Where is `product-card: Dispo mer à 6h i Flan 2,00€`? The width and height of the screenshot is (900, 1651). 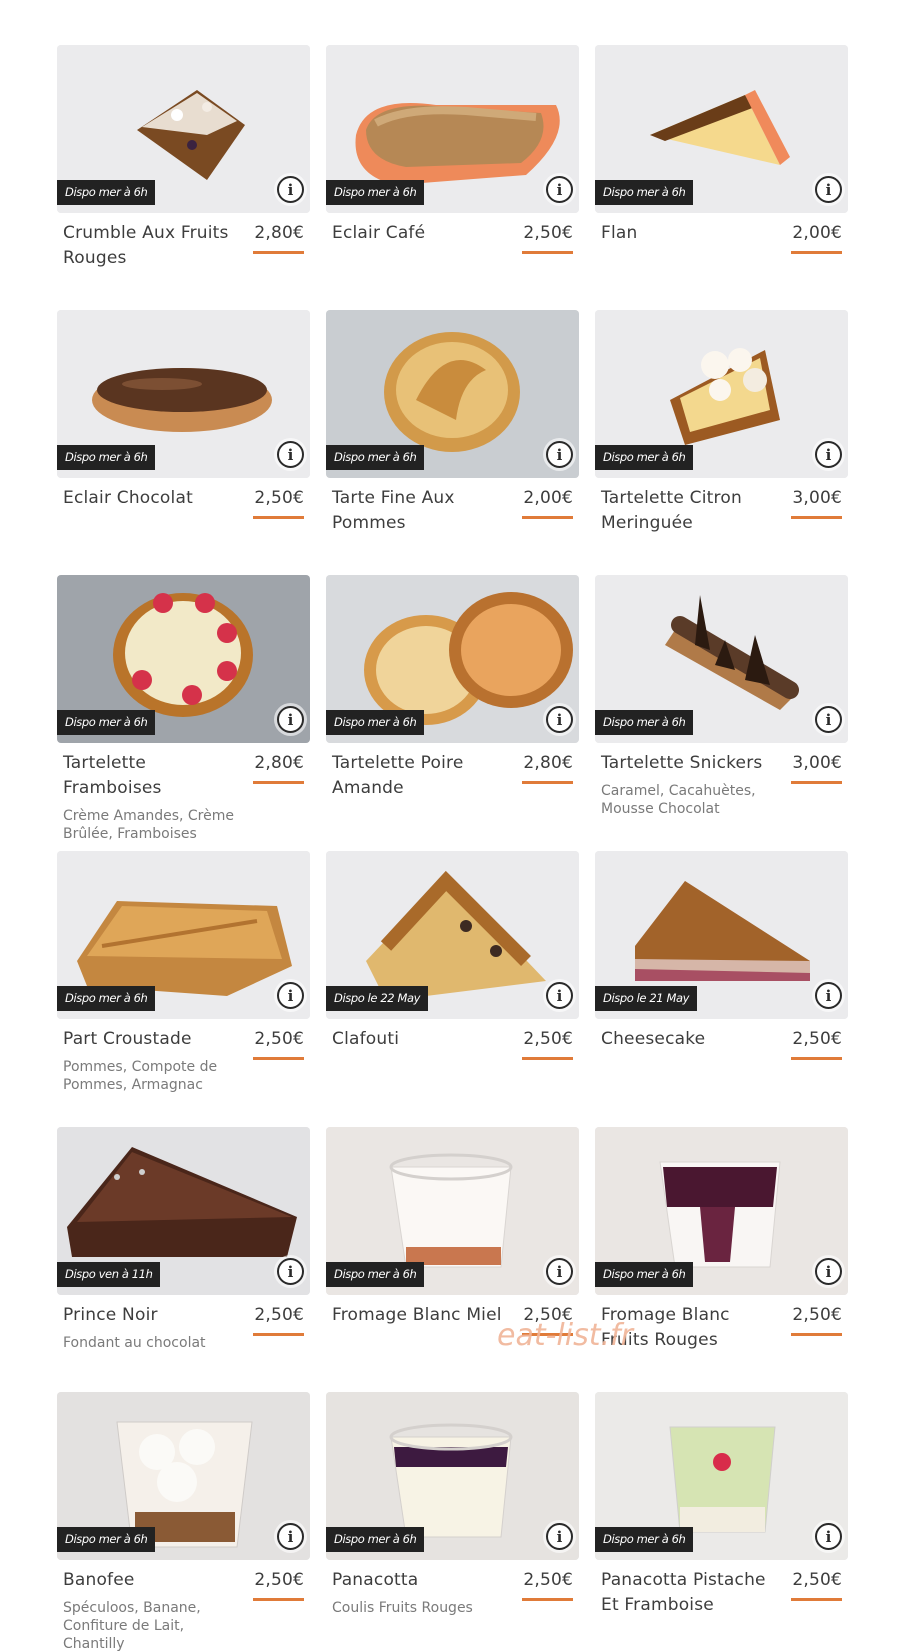
product-card: Dispo mer à 6h i Flan 2,00€ is located at coordinates (721, 177).